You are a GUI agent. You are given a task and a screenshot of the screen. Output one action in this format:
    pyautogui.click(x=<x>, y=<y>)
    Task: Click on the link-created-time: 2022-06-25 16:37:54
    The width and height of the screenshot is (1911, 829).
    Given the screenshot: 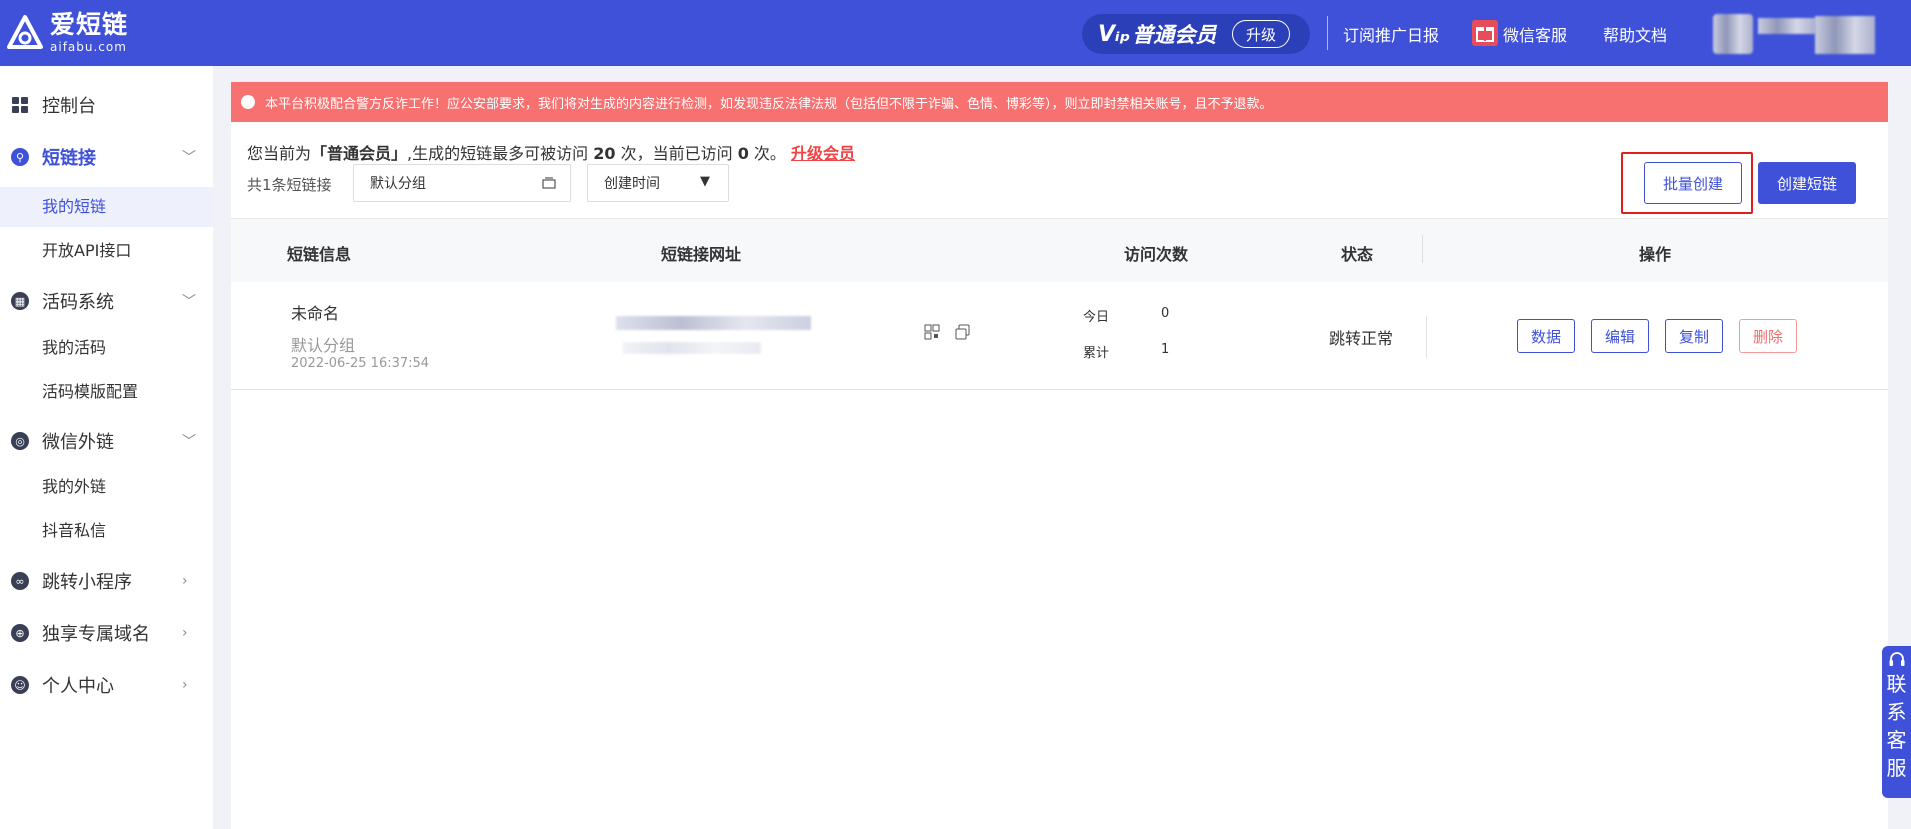 What is the action you would take?
    pyautogui.click(x=360, y=363)
    